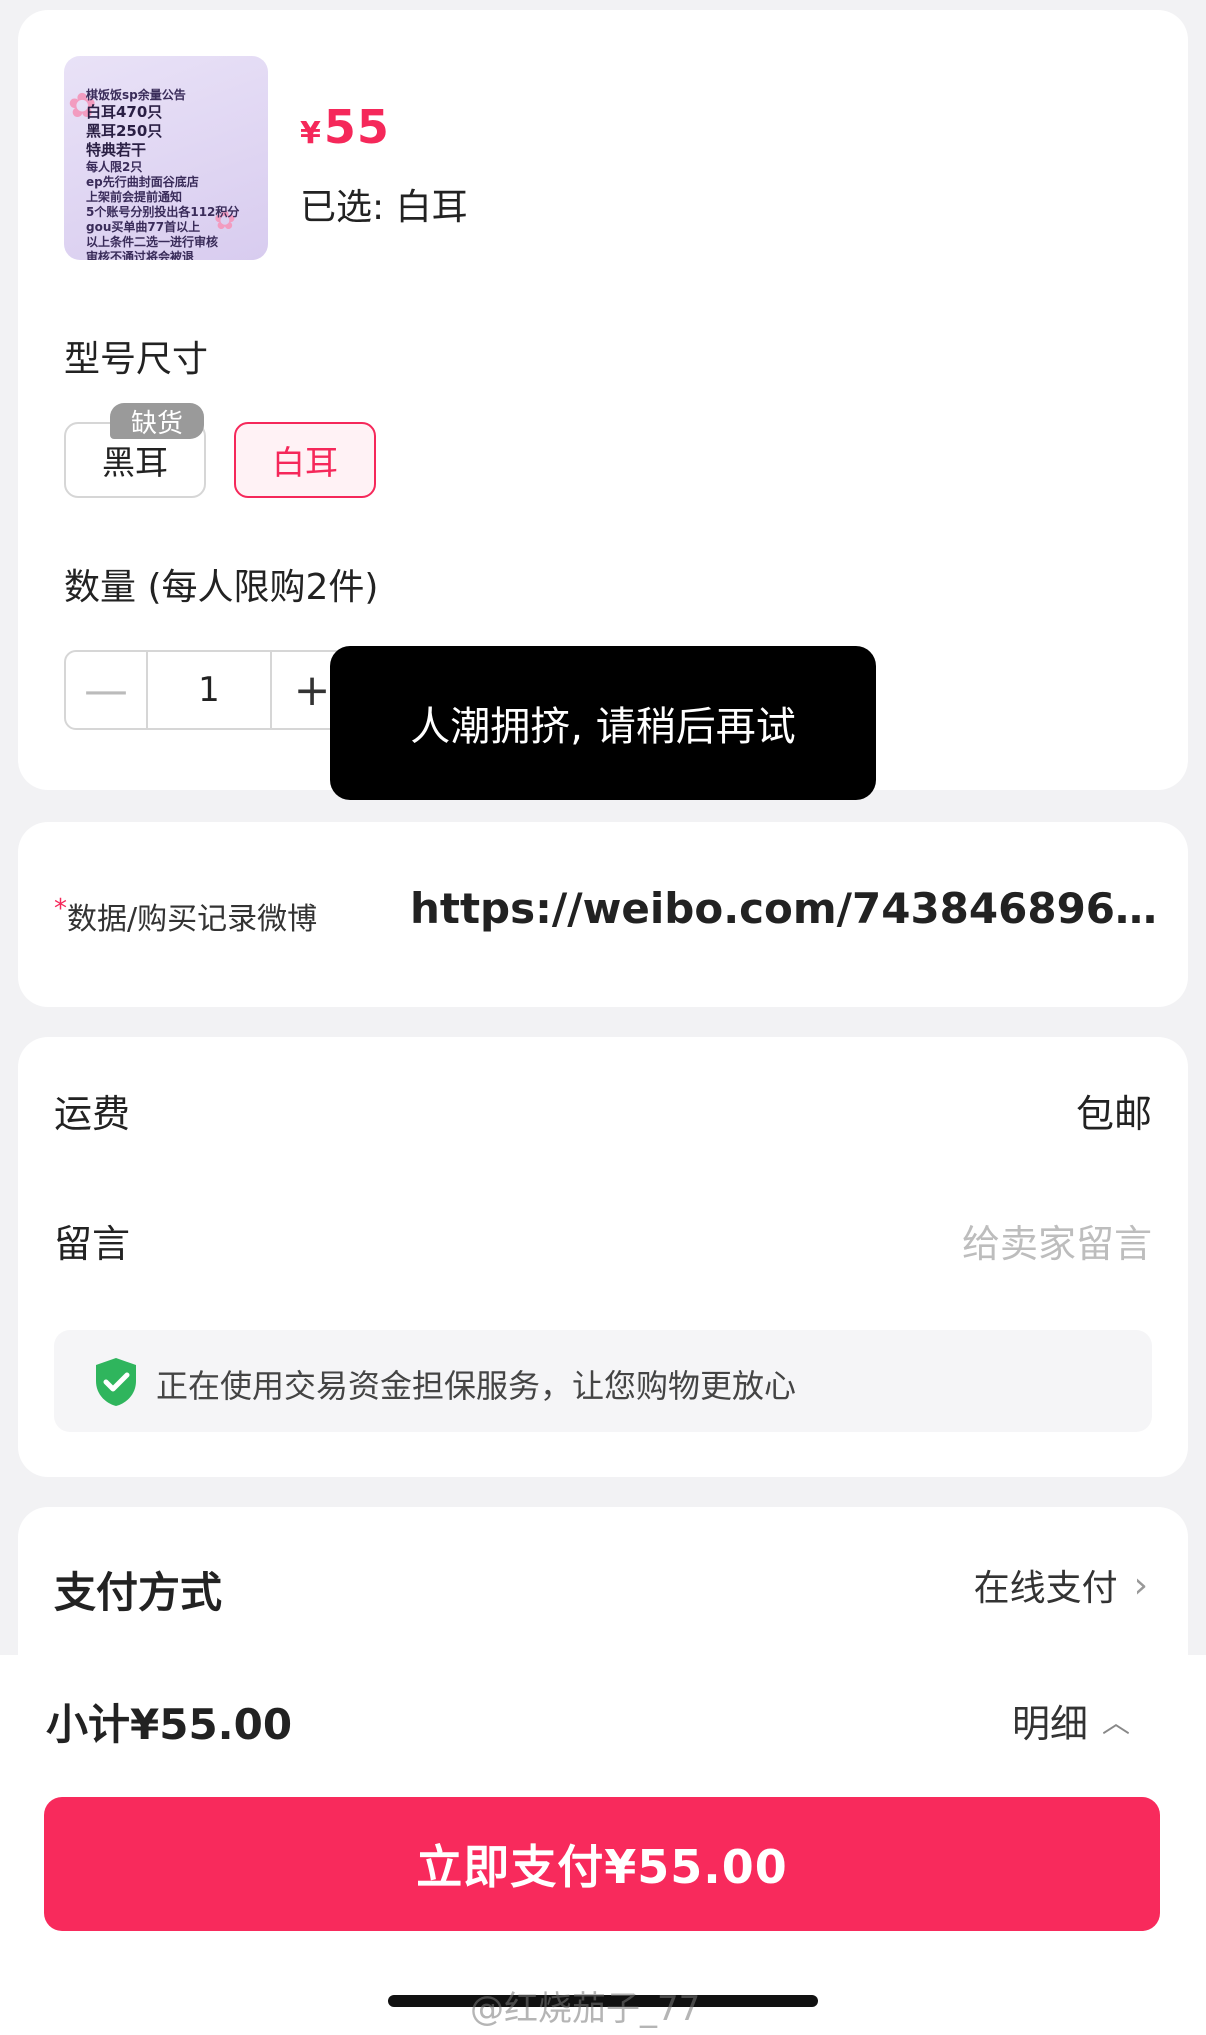 Image resolution: width=1206 pixels, height=2035 pixels. Describe the element at coordinates (114, 167) in the screenshot. I see `thumbnail-line: 每人限2只` at that location.